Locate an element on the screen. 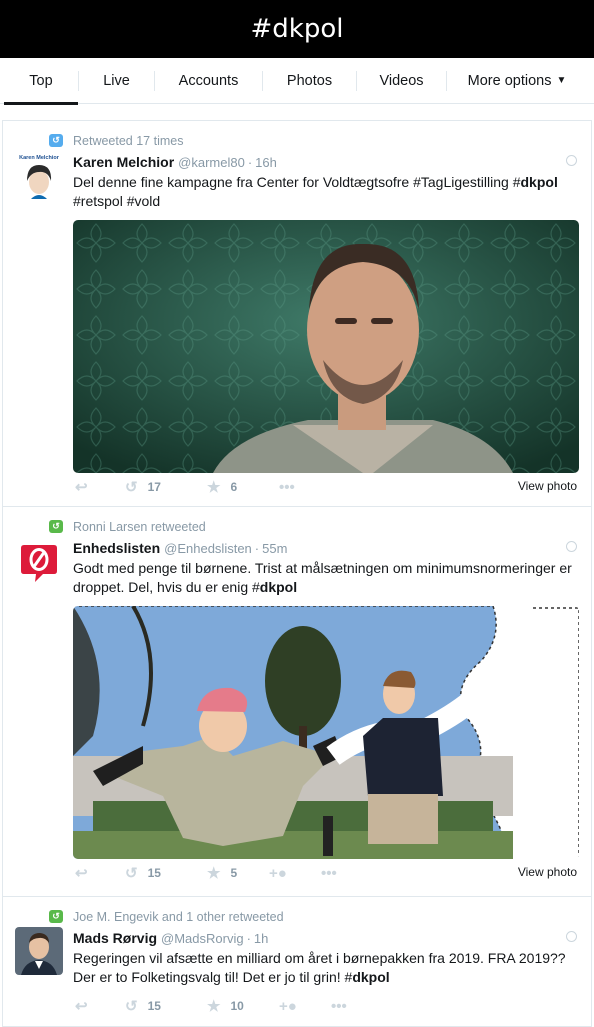  tweet-header: Mads Rørvig @MadsRorvig · 1h is located at coordinates (325, 938).